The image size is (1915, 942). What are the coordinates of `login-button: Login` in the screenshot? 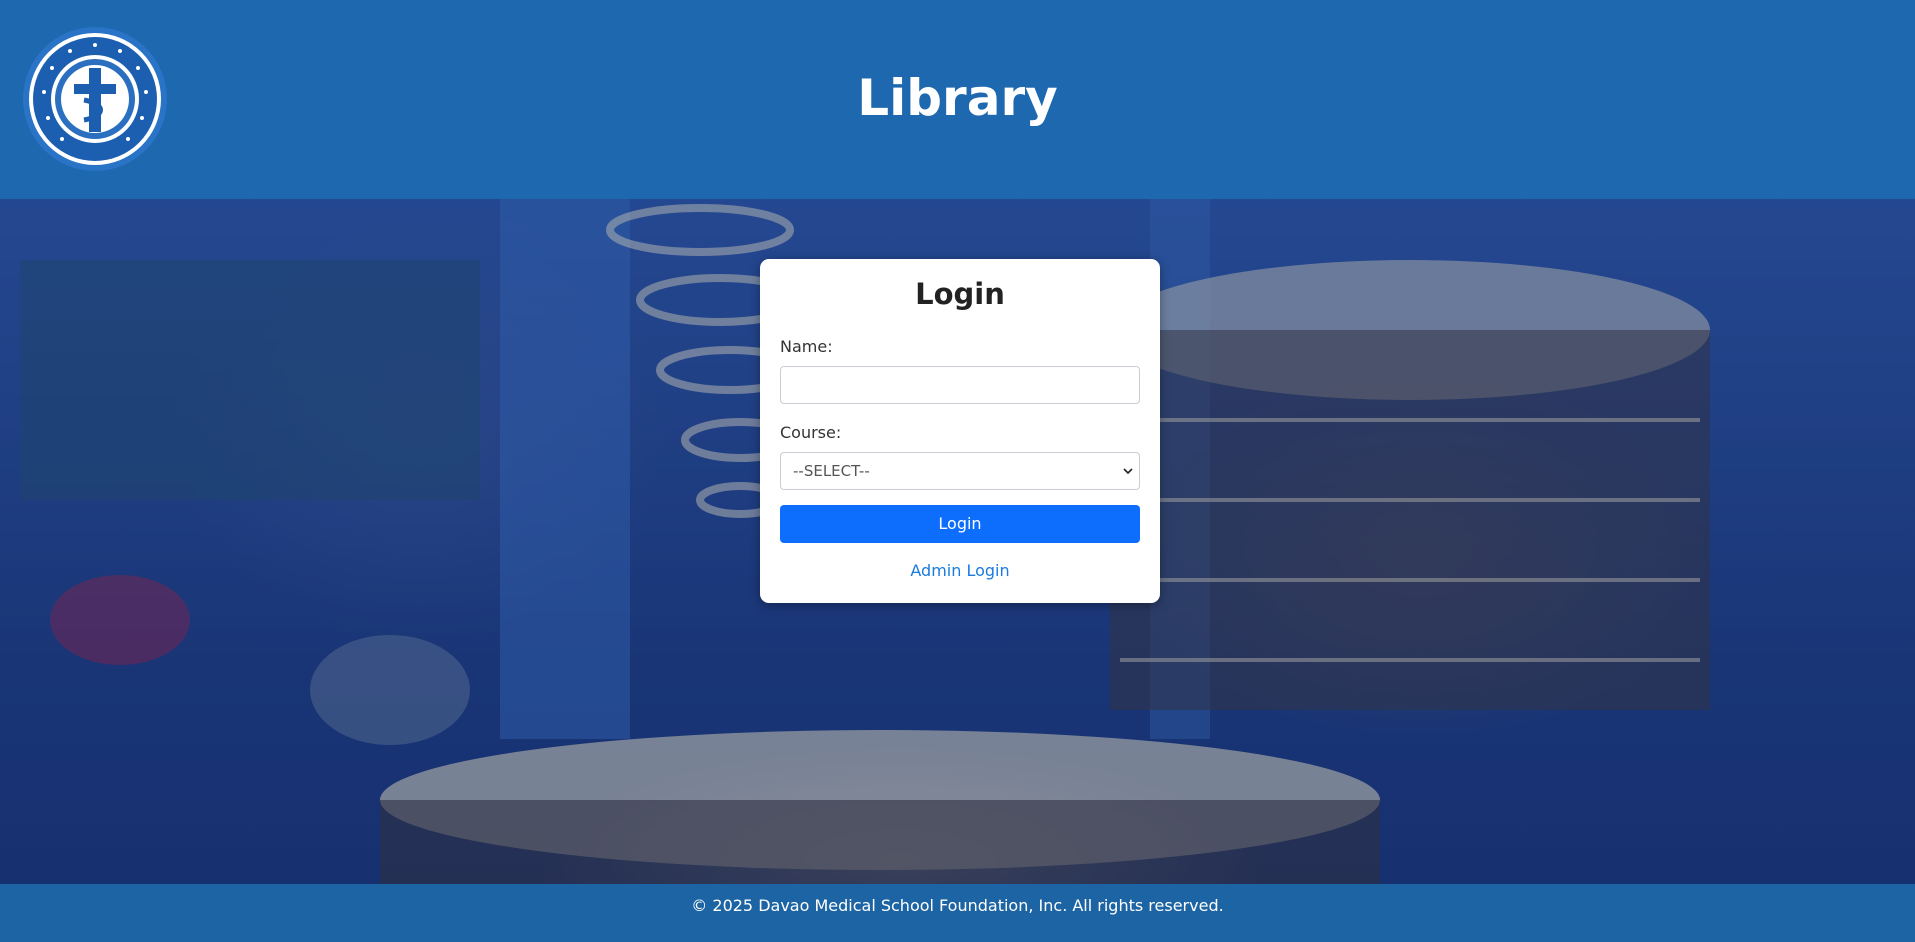 It's located at (960, 524).